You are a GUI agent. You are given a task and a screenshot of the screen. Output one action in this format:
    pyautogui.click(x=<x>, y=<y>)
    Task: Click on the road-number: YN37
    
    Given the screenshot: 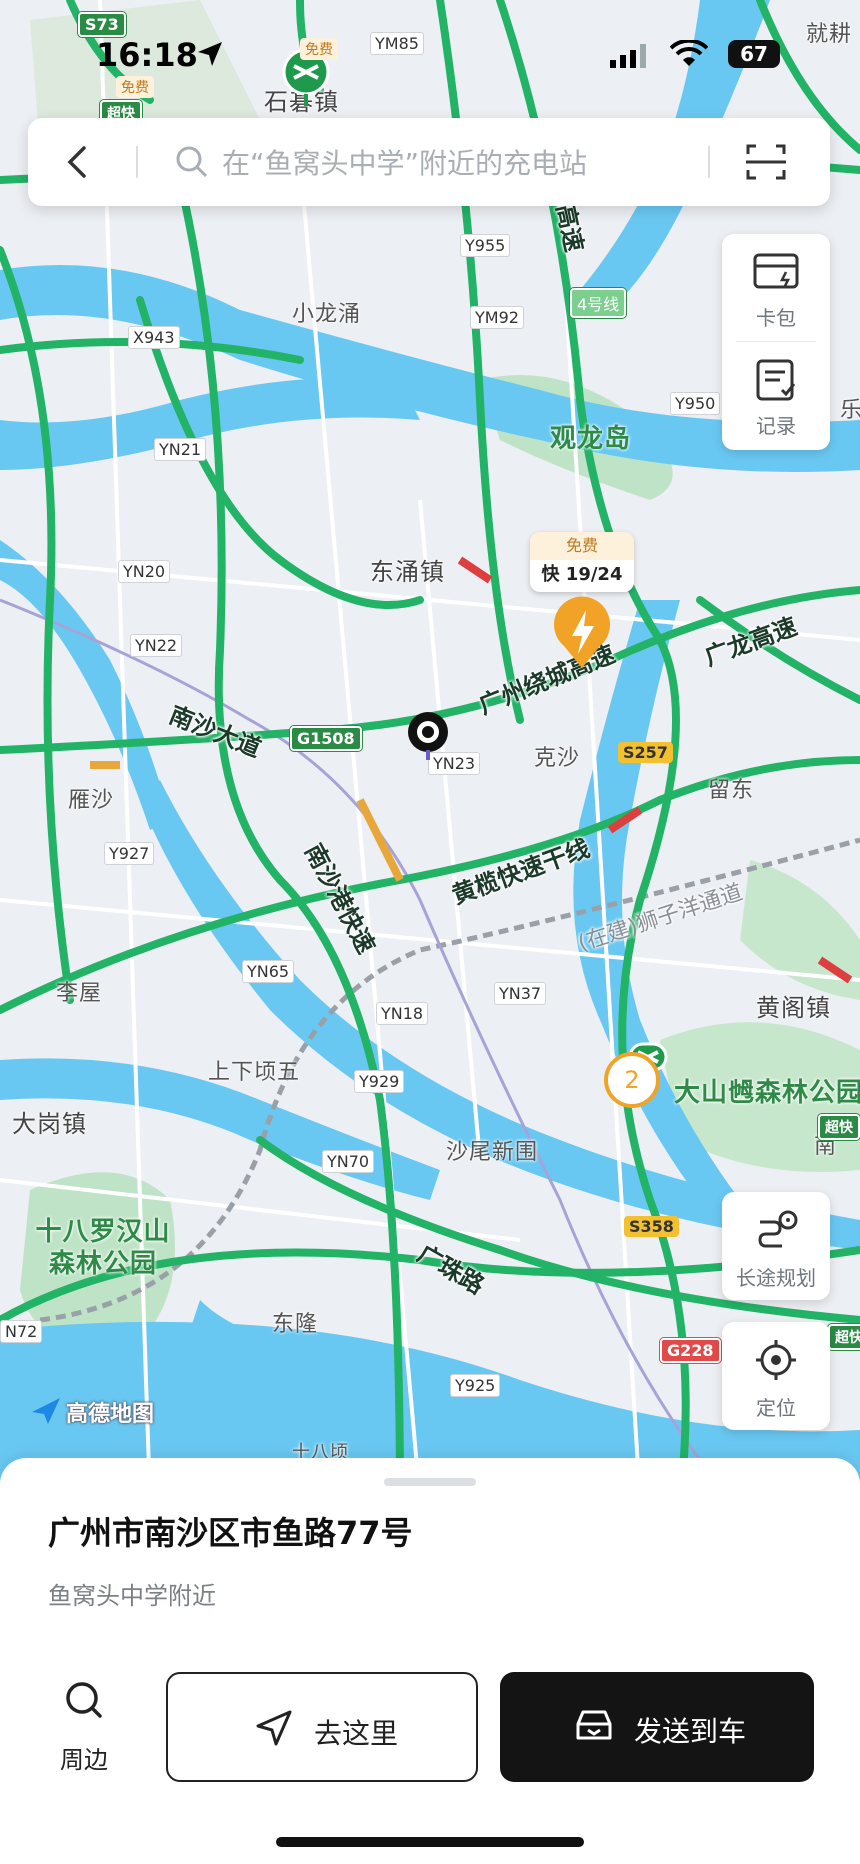 What is the action you would take?
    pyautogui.click(x=520, y=993)
    